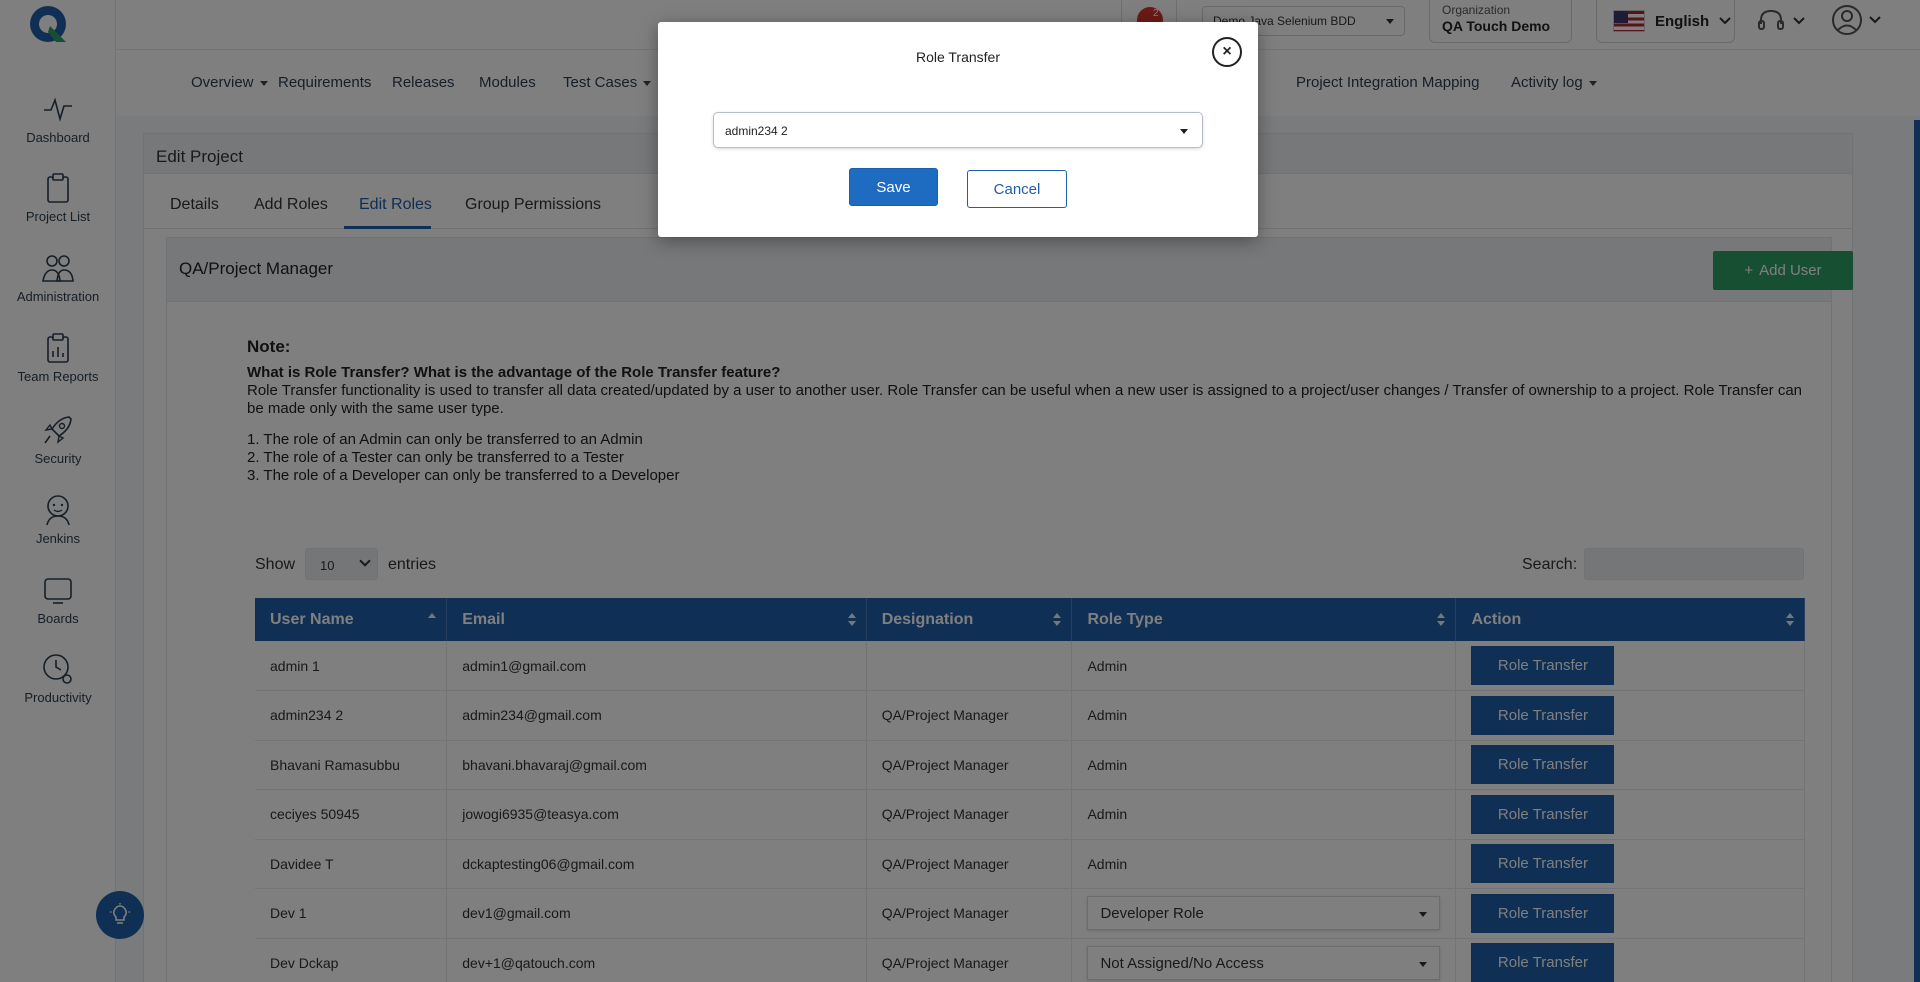 This screenshot has height=982, width=1920. What do you see at coordinates (756, 131) in the screenshot?
I see `transfer-user-value: admin234 2` at bounding box center [756, 131].